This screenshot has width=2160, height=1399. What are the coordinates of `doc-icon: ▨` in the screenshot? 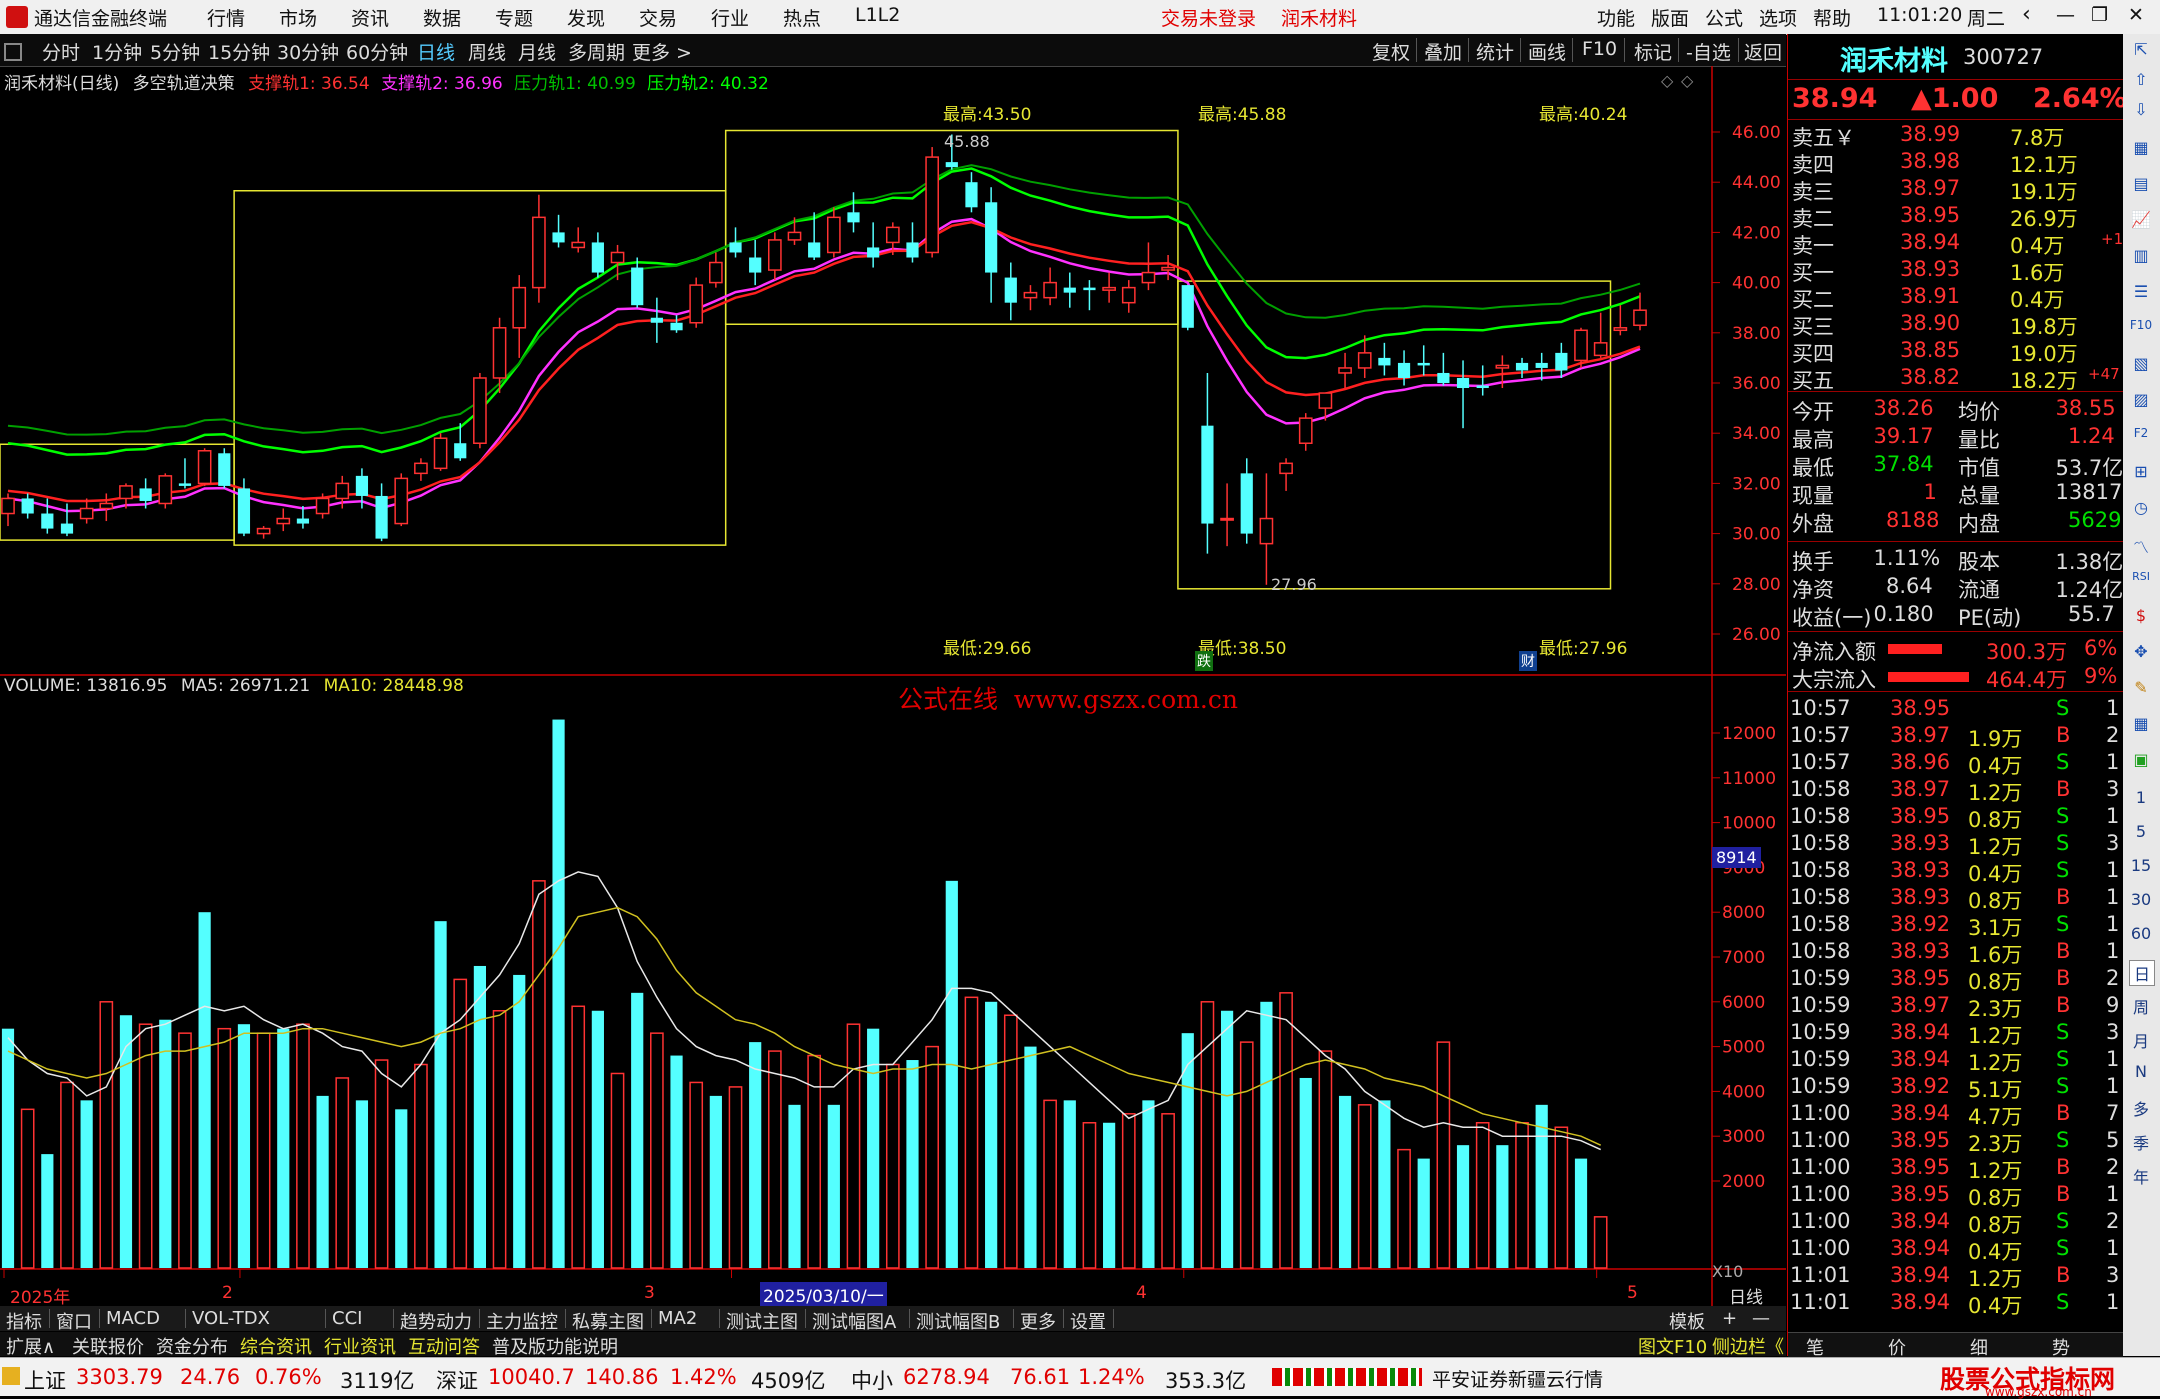 It's located at (2141, 399).